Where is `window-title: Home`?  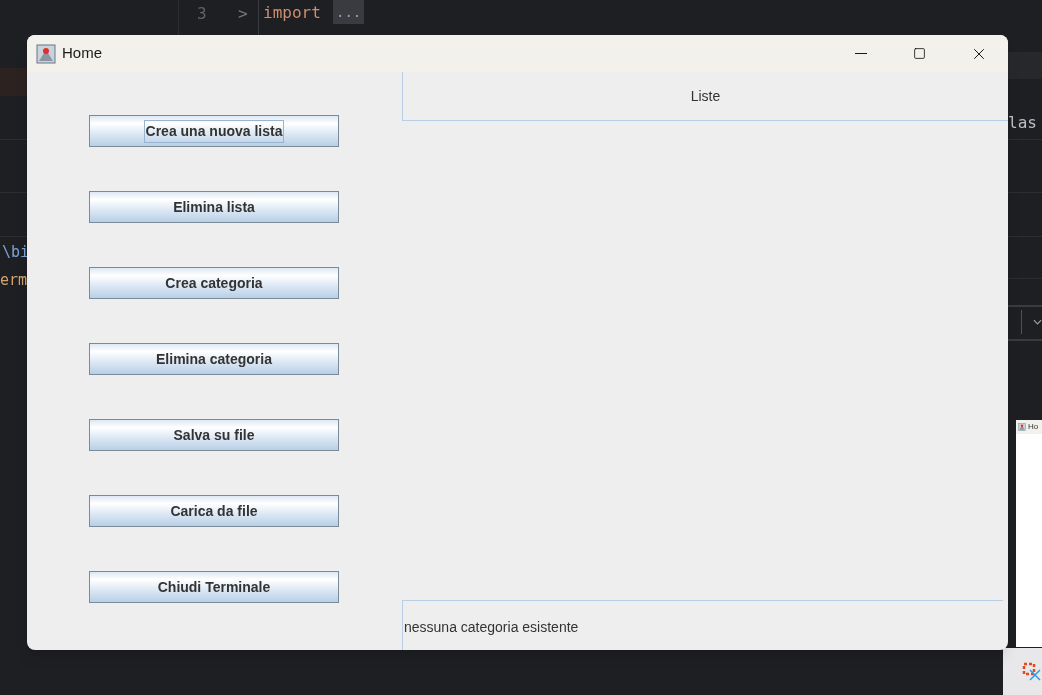
window-title: Home is located at coordinates (82, 53).